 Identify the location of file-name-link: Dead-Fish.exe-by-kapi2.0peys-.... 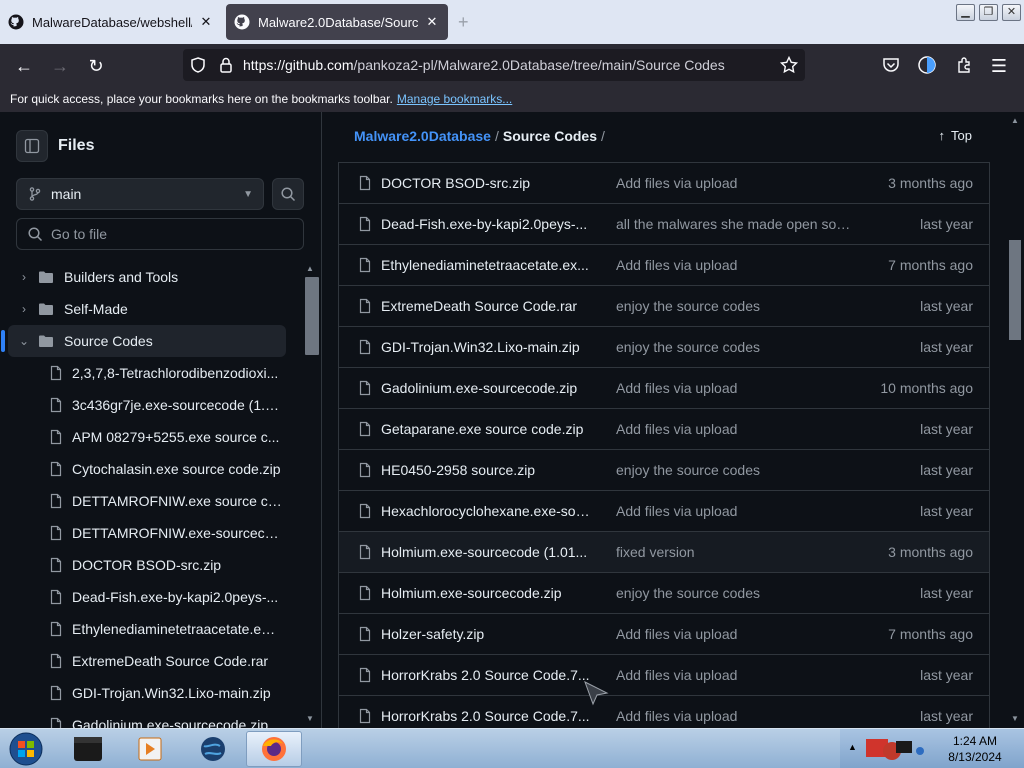
(486, 224).